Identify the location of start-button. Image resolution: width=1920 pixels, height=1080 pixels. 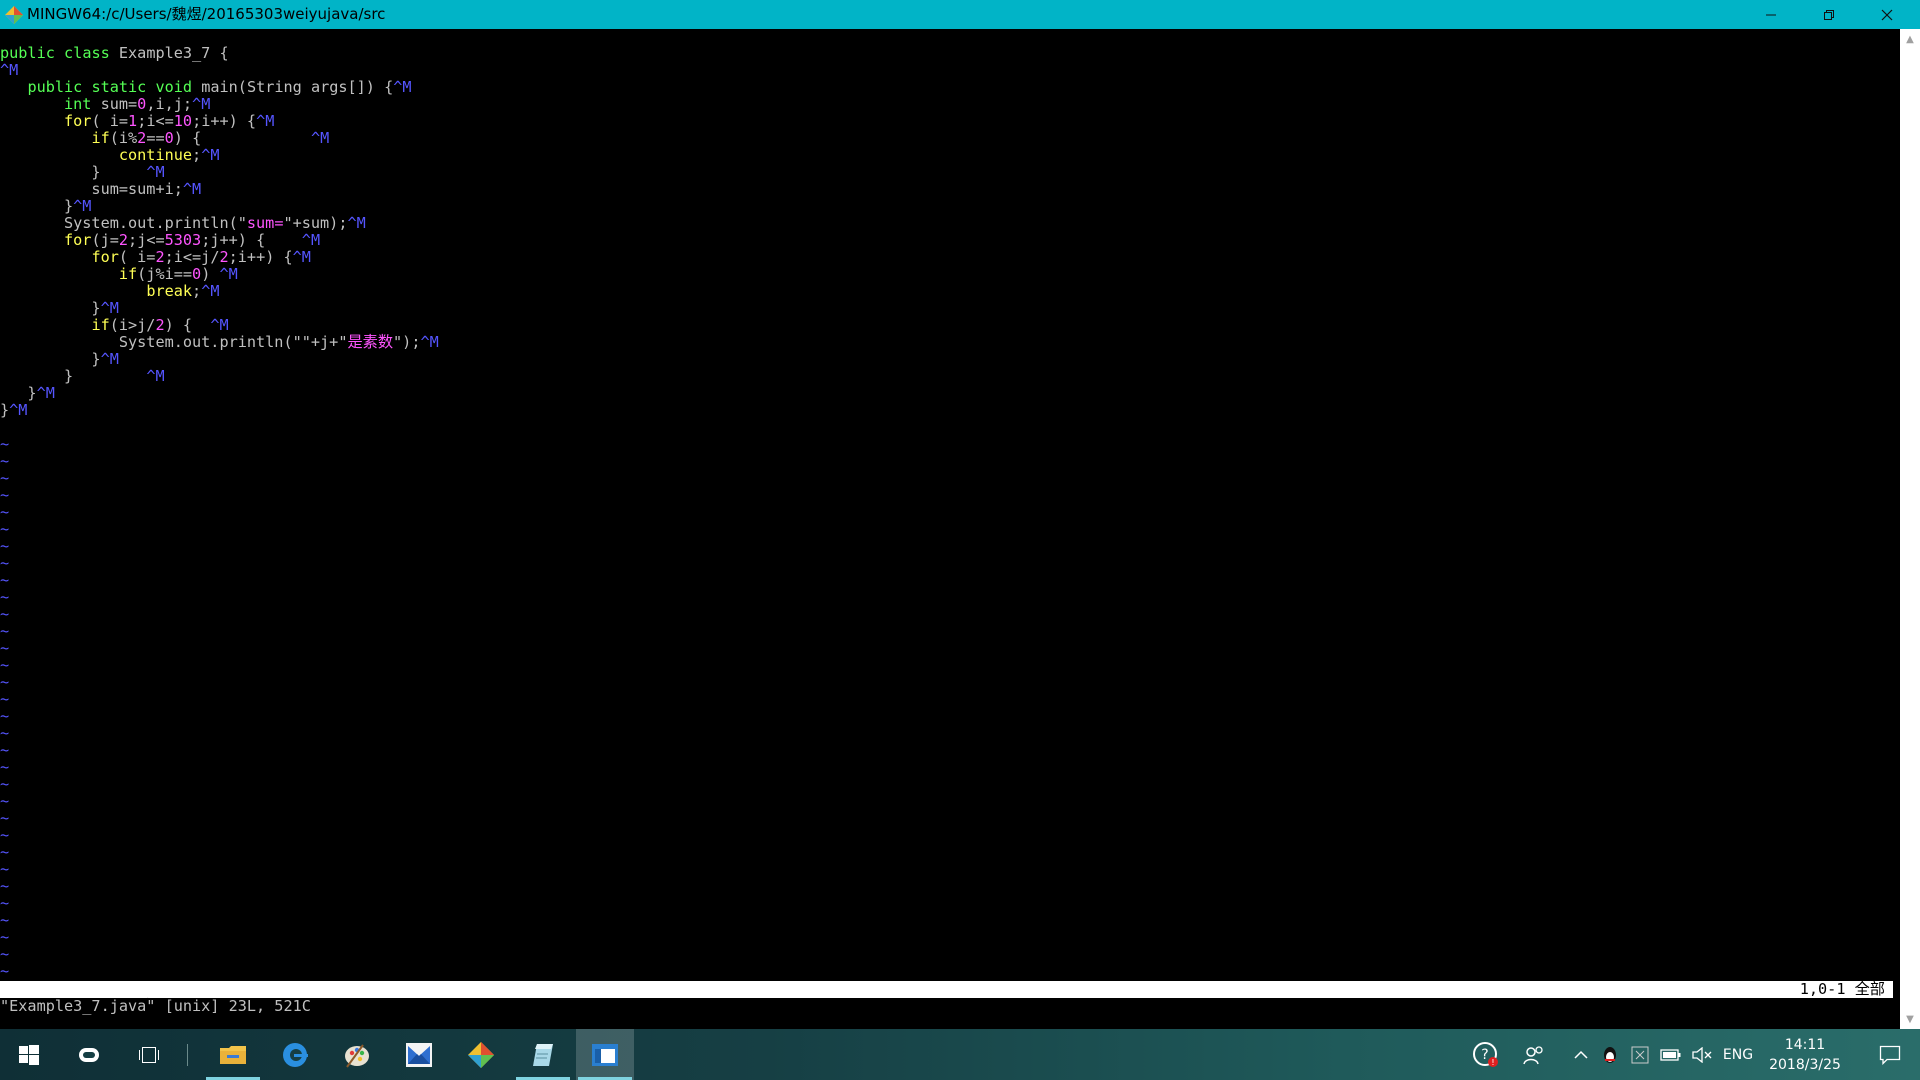
(29, 1054).